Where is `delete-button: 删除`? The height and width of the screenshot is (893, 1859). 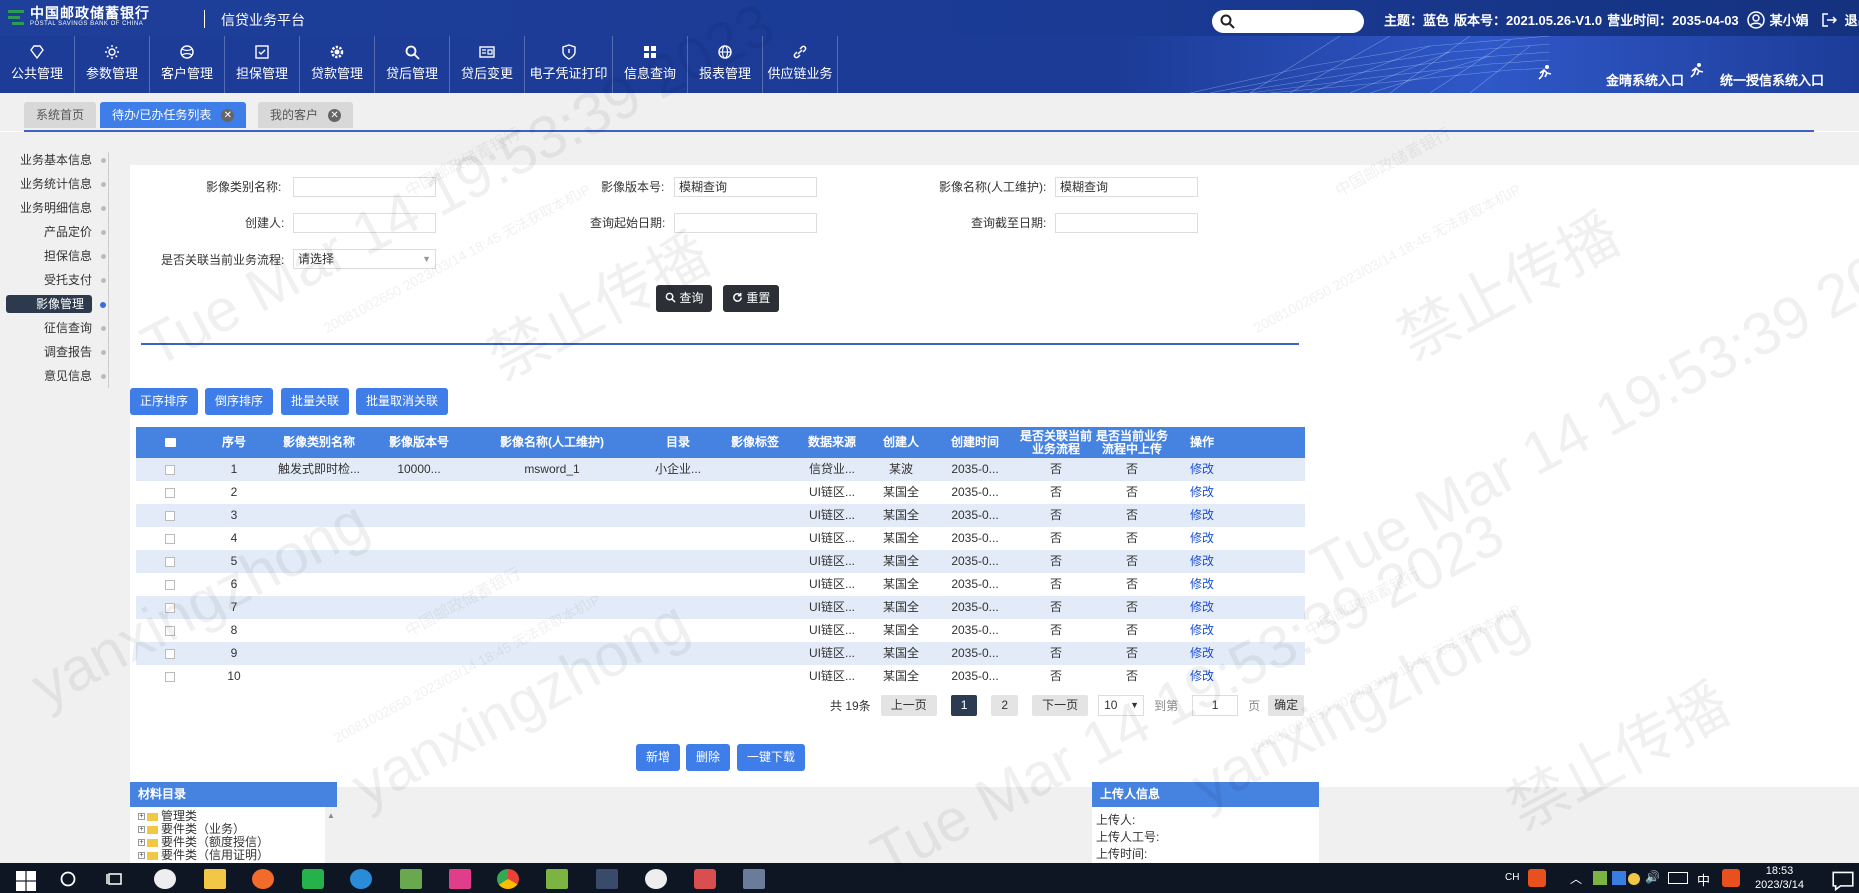 delete-button: 删除 is located at coordinates (708, 757).